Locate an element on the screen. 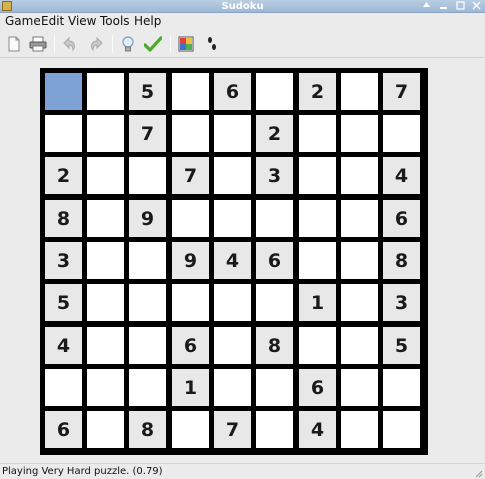 This screenshot has width=485, height=479. menu-edit: Edit is located at coordinates (52, 21).